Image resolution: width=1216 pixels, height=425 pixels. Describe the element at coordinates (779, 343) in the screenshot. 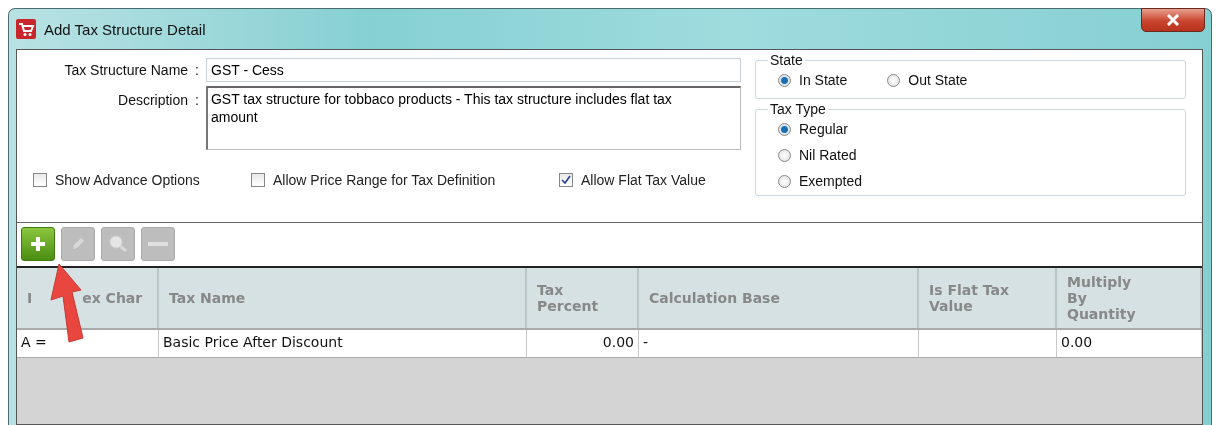

I see `table-cell: -` at that location.